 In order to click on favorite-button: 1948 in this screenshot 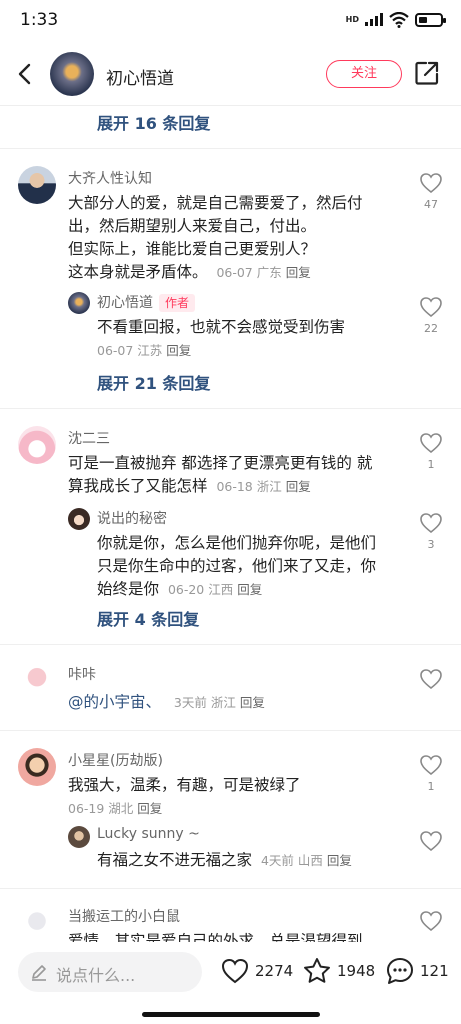, I will do `click(338, 971)`.